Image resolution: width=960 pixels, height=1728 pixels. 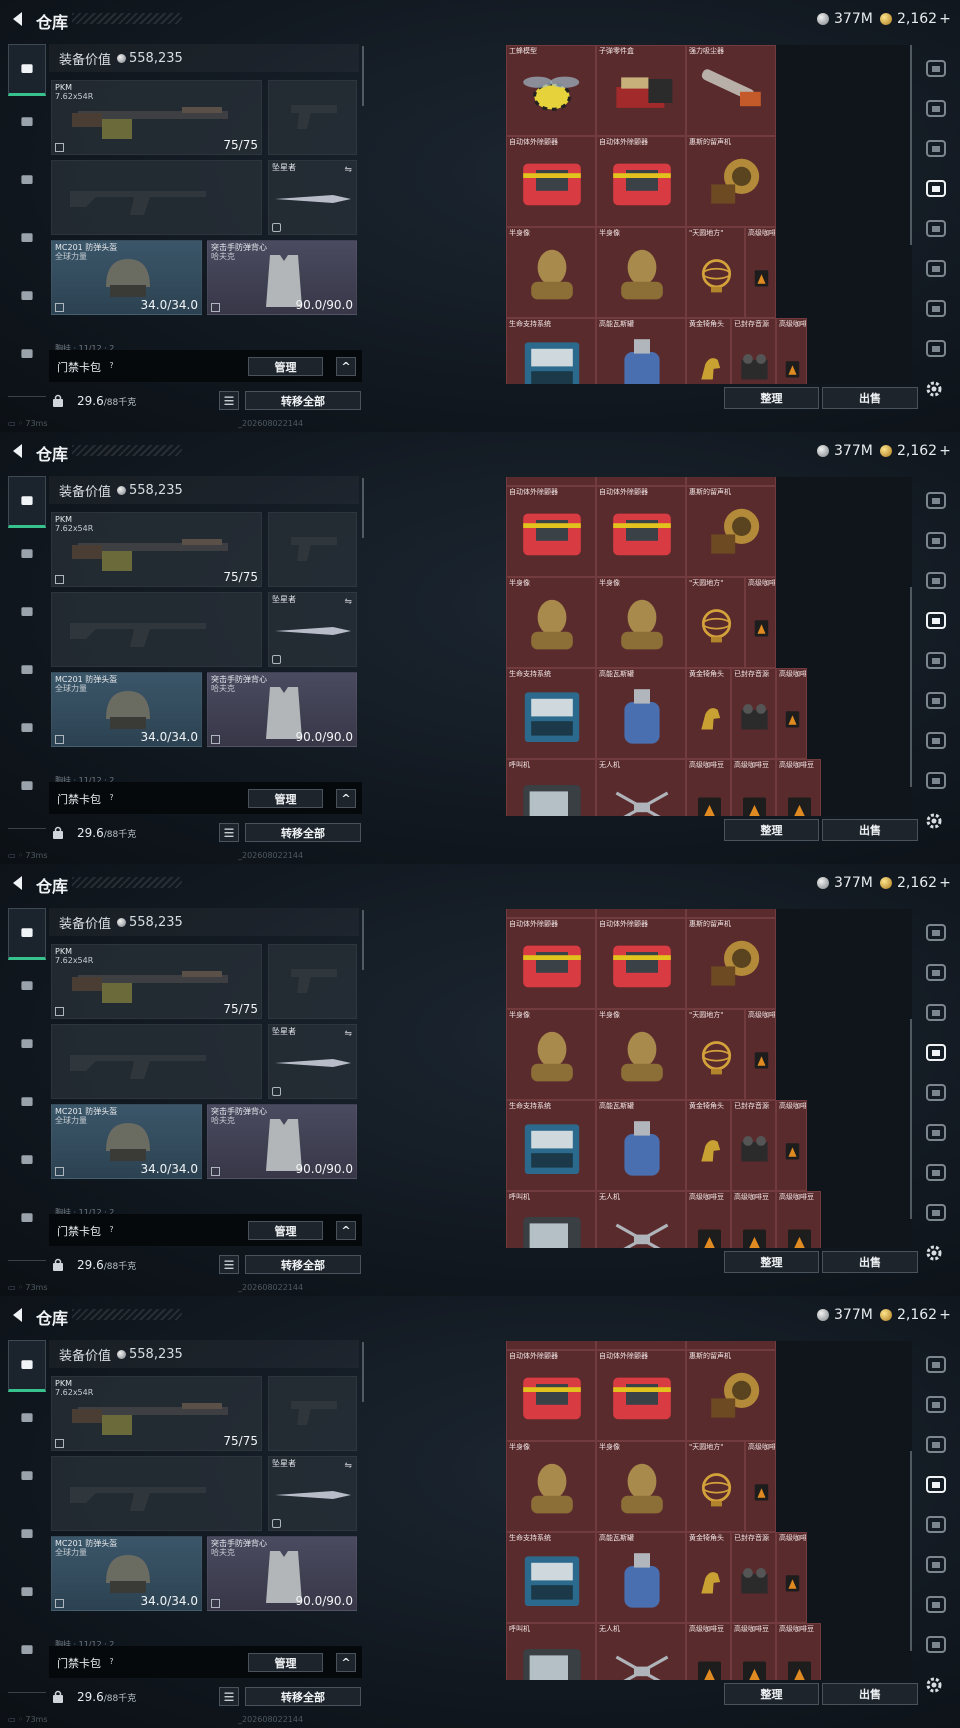 I want to click on back-arrow-icon, so click(x=18, y=451).